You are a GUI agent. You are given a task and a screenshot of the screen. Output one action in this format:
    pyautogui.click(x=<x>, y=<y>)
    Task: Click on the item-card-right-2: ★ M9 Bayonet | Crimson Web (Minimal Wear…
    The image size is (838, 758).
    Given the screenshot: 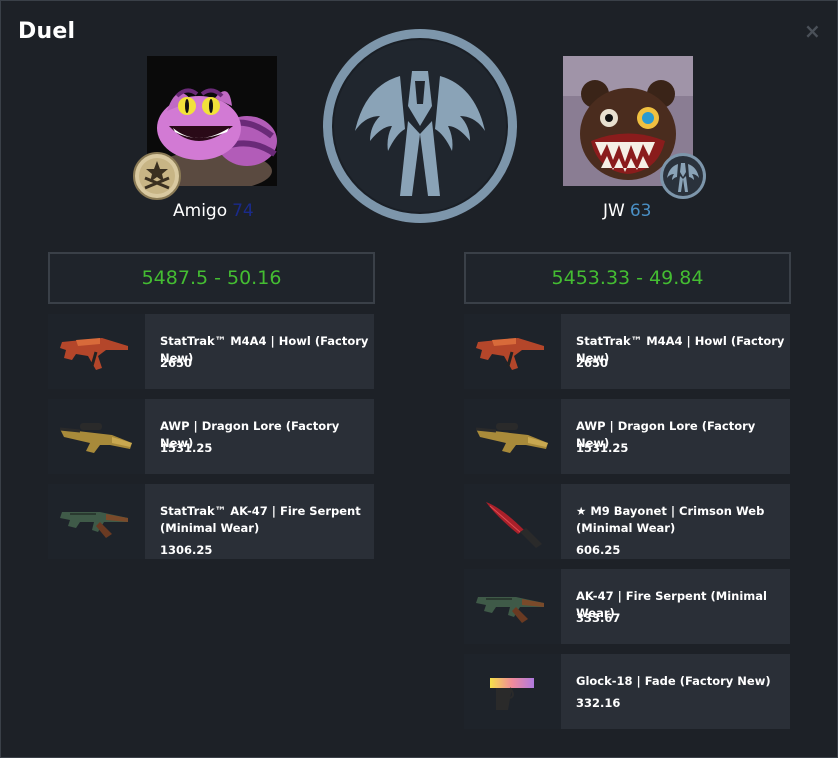 What is the action you would take?
    pyautogui.click(x=627, y=521)
    